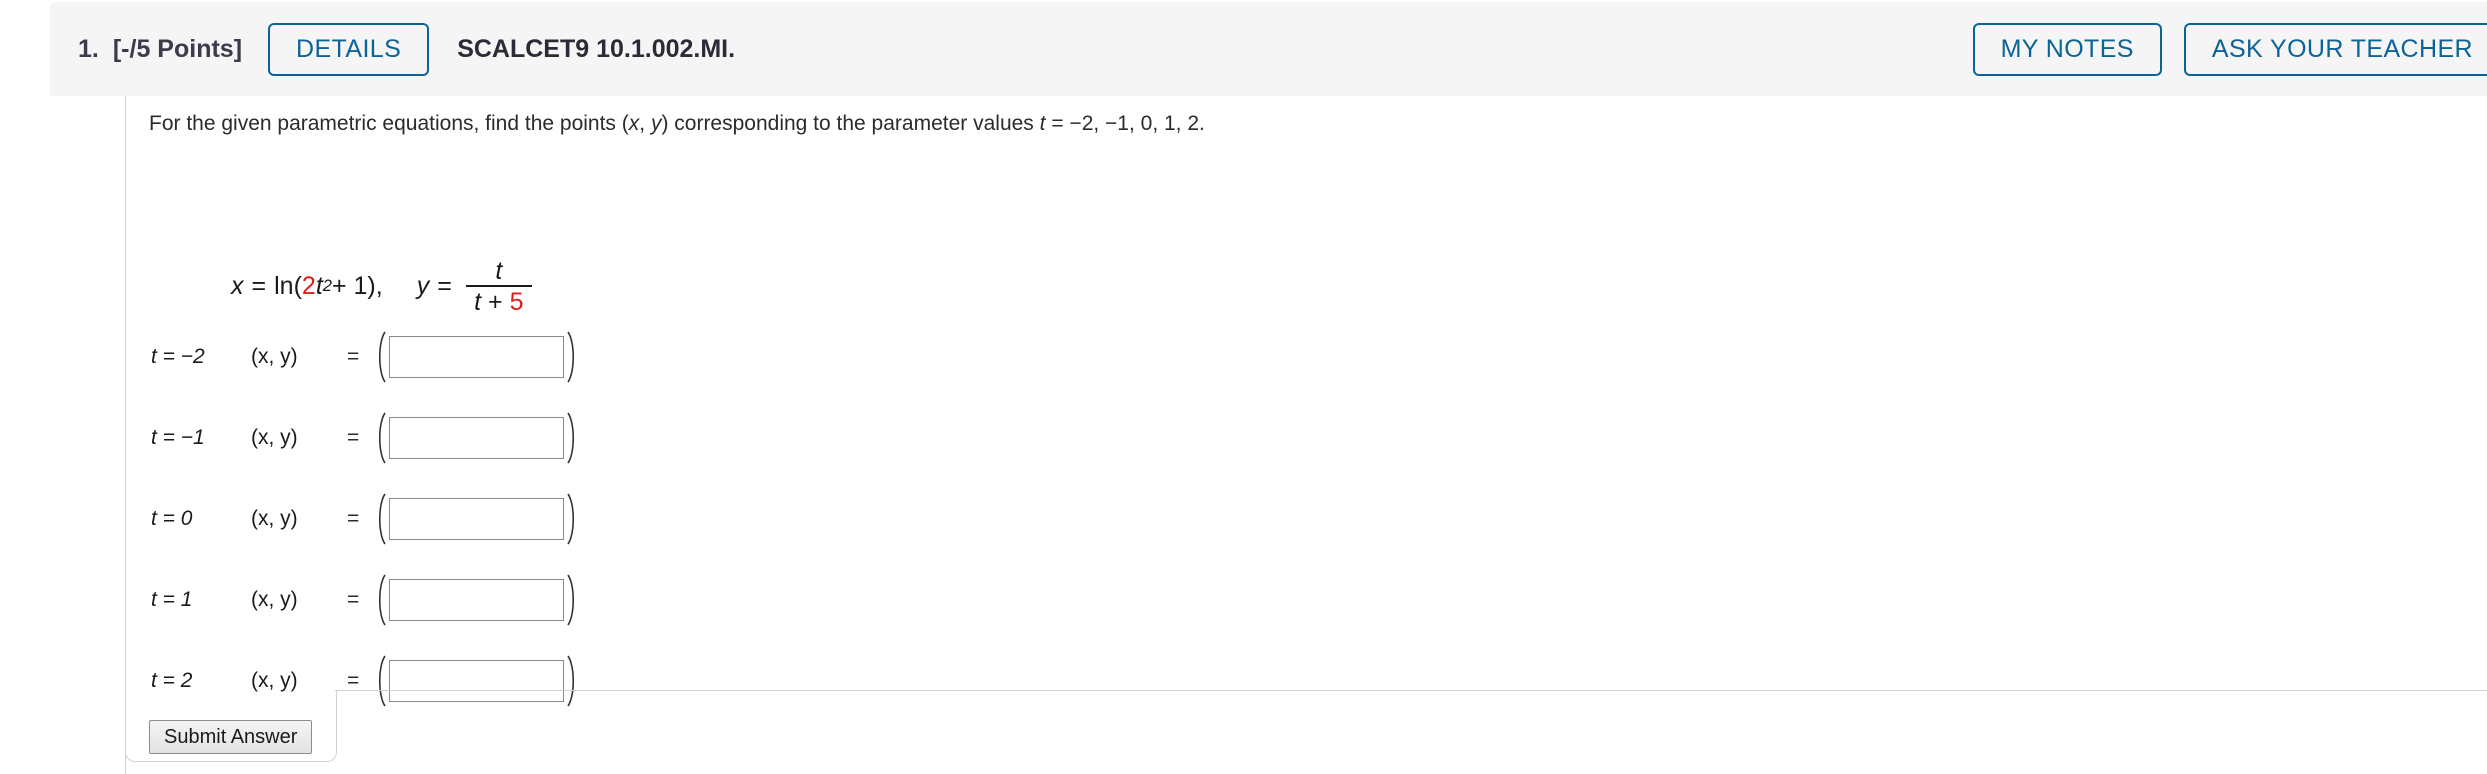  I want to click on equation-y-equals: =, so click(444, 286).